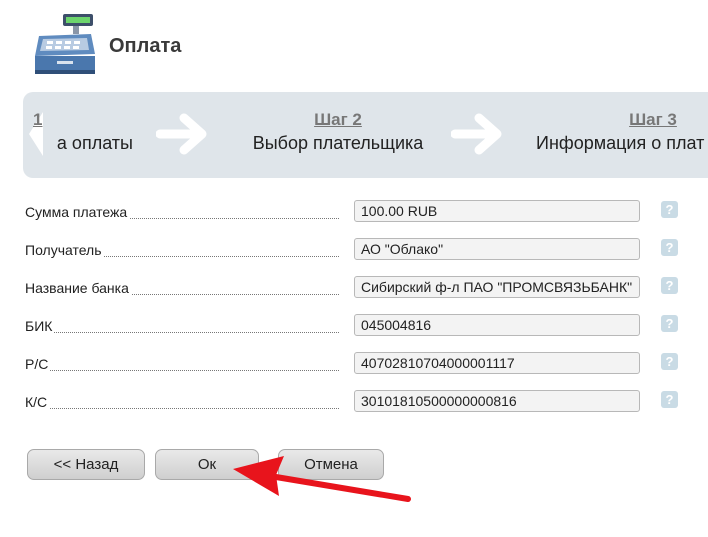 The height and width of the screenshot is (537, 708). Describe the element at coordinates (37, 402) in the screenshot. I see `corr-account-label: К/С` at that location.